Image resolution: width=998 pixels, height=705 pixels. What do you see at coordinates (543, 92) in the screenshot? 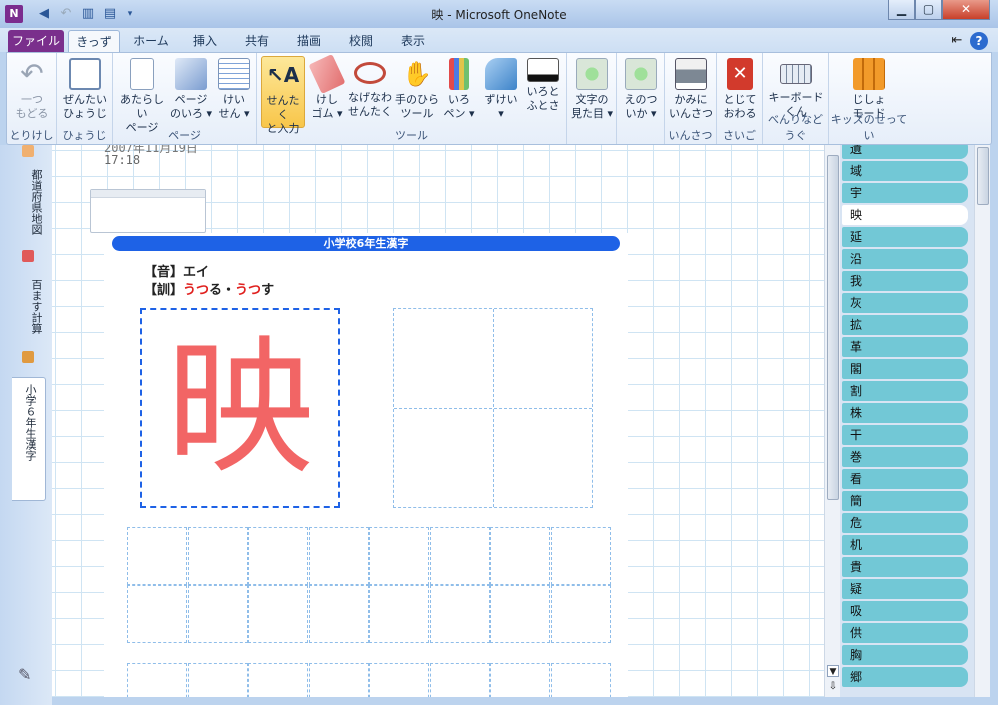
I see `color-thickness-button: いろと ふとさ` at bounding box center [543, 92].